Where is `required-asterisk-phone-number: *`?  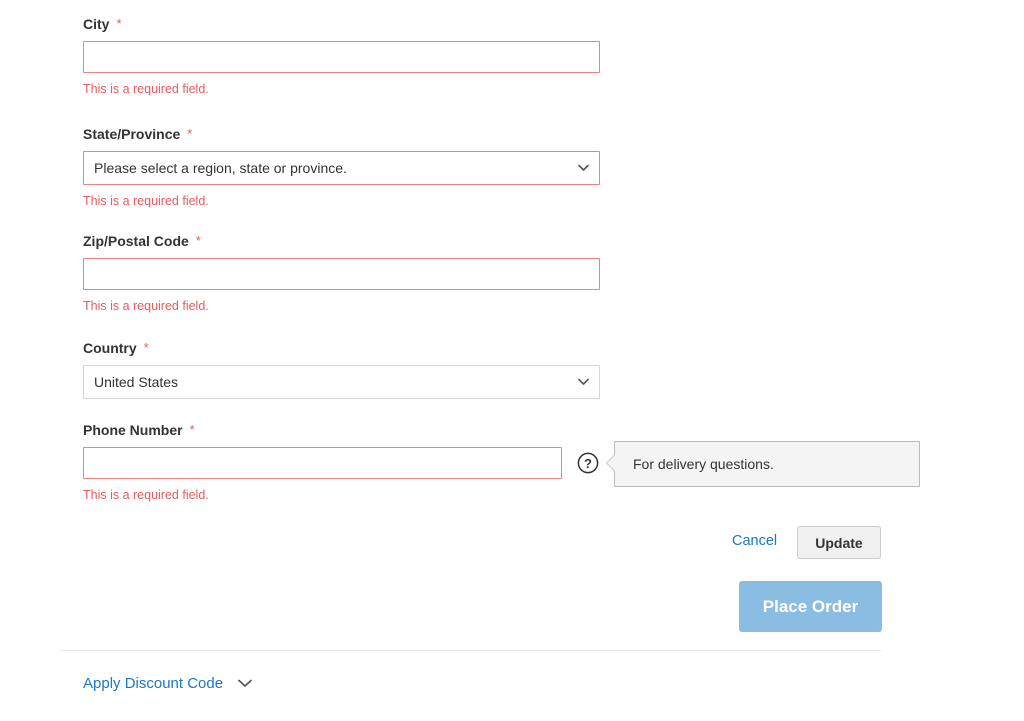
required-asterisk-phone-number: * is located at coordinates (192, 429).